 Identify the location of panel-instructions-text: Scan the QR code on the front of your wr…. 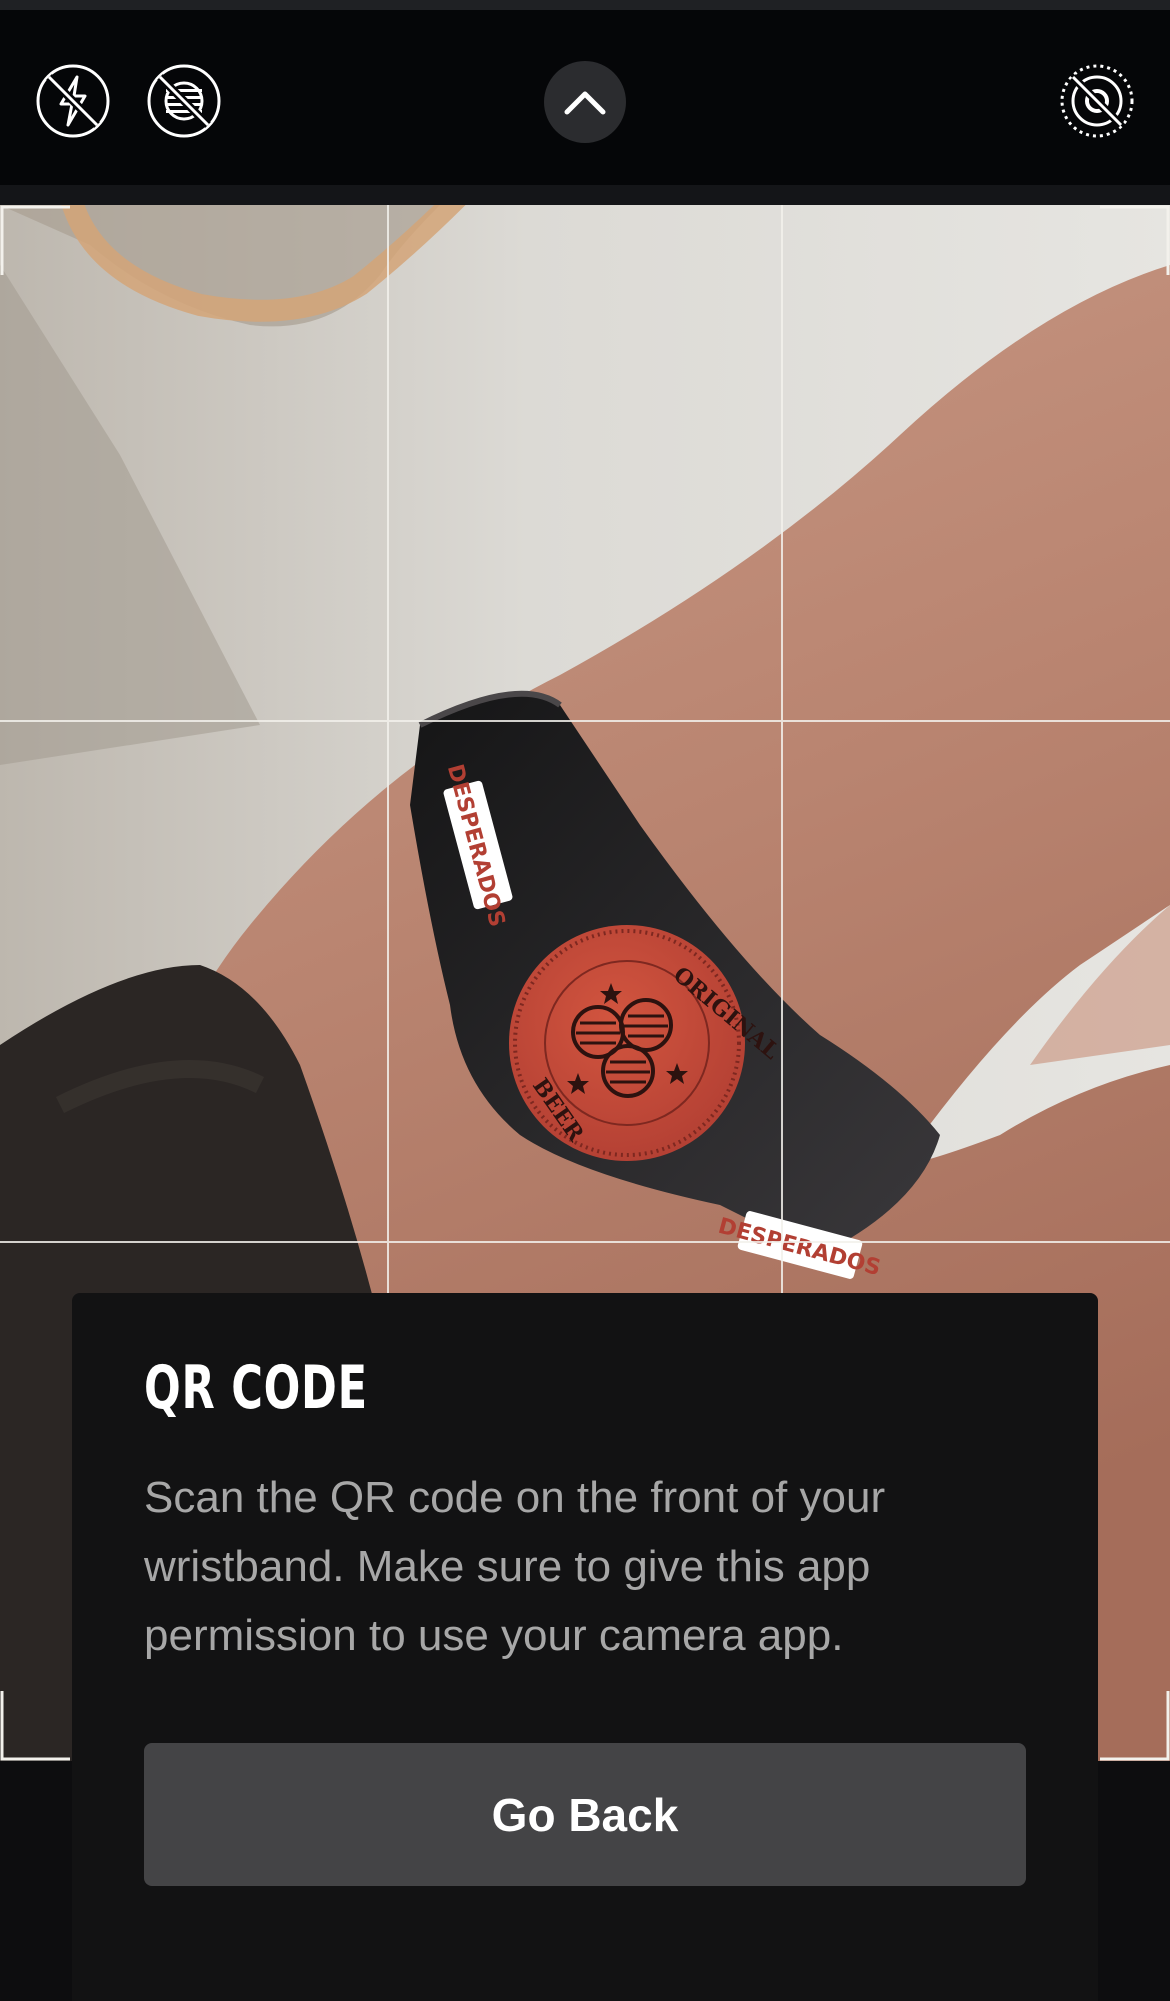
(515, 1566).